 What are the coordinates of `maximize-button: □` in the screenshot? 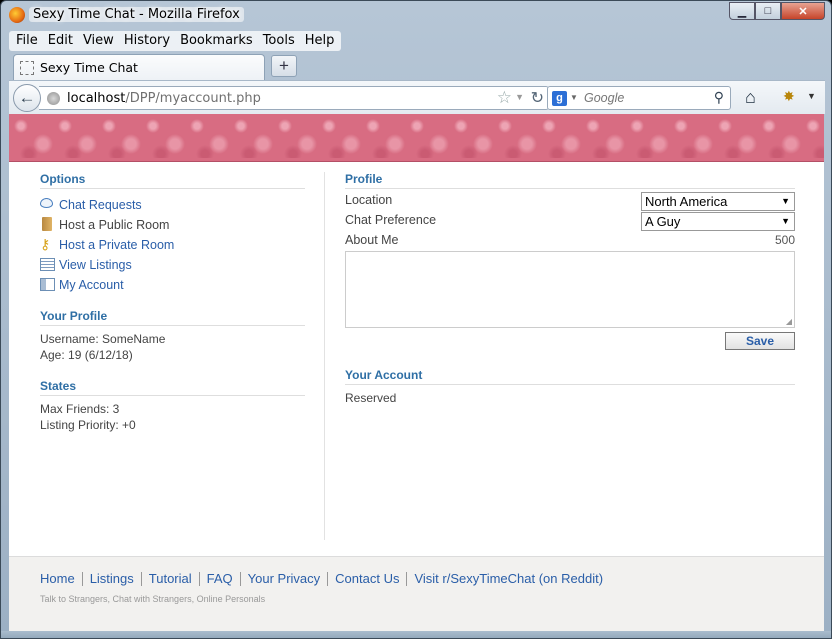 It's located at (768, 11).